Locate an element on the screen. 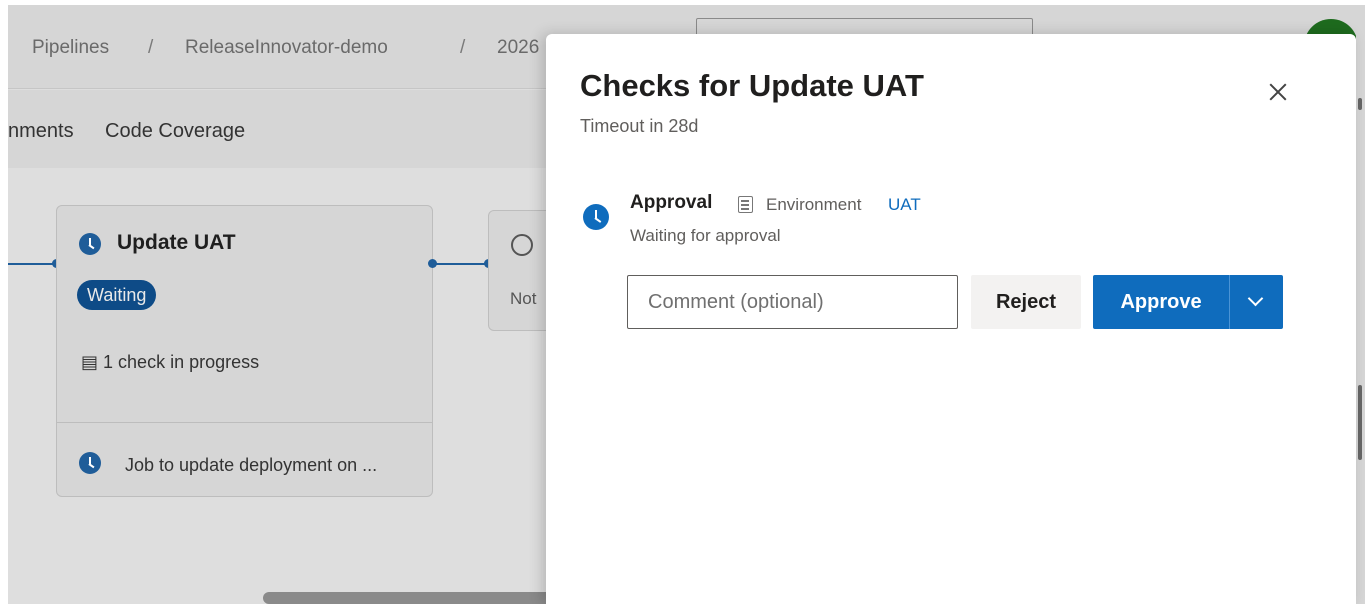 The height and width of the screenshot is (604, 1365). scroll-marker is located at coordinates (1360, 104).